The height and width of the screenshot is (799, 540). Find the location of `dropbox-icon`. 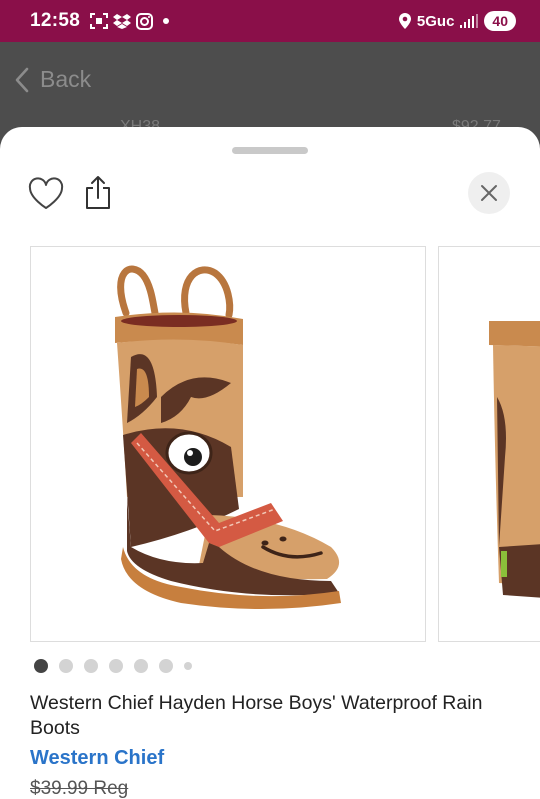

dropbox-icon is located at coordinates (122, 21).